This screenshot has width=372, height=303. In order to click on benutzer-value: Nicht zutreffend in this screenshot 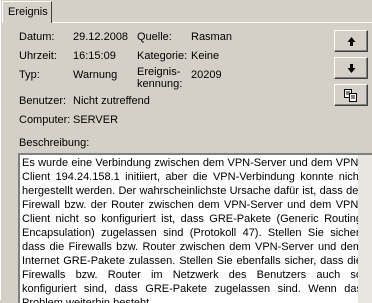, I will do `click(111, 101)`.